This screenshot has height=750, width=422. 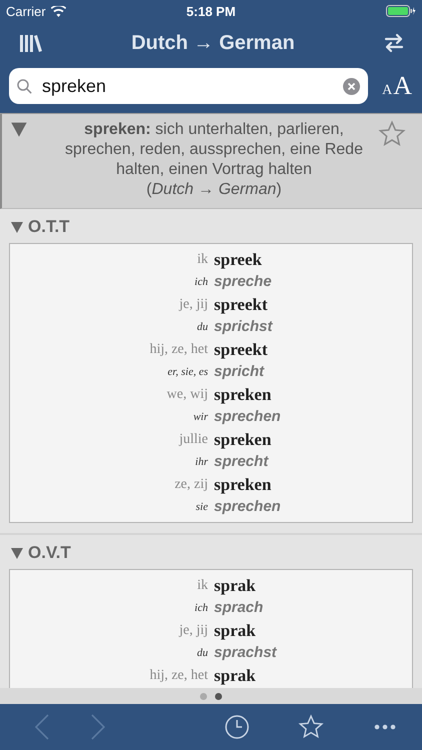 What do you see at coordinates (40, 552) in the screenshot?
I see `tense-section-header: O.V.T` at bounding box center [40, 552].